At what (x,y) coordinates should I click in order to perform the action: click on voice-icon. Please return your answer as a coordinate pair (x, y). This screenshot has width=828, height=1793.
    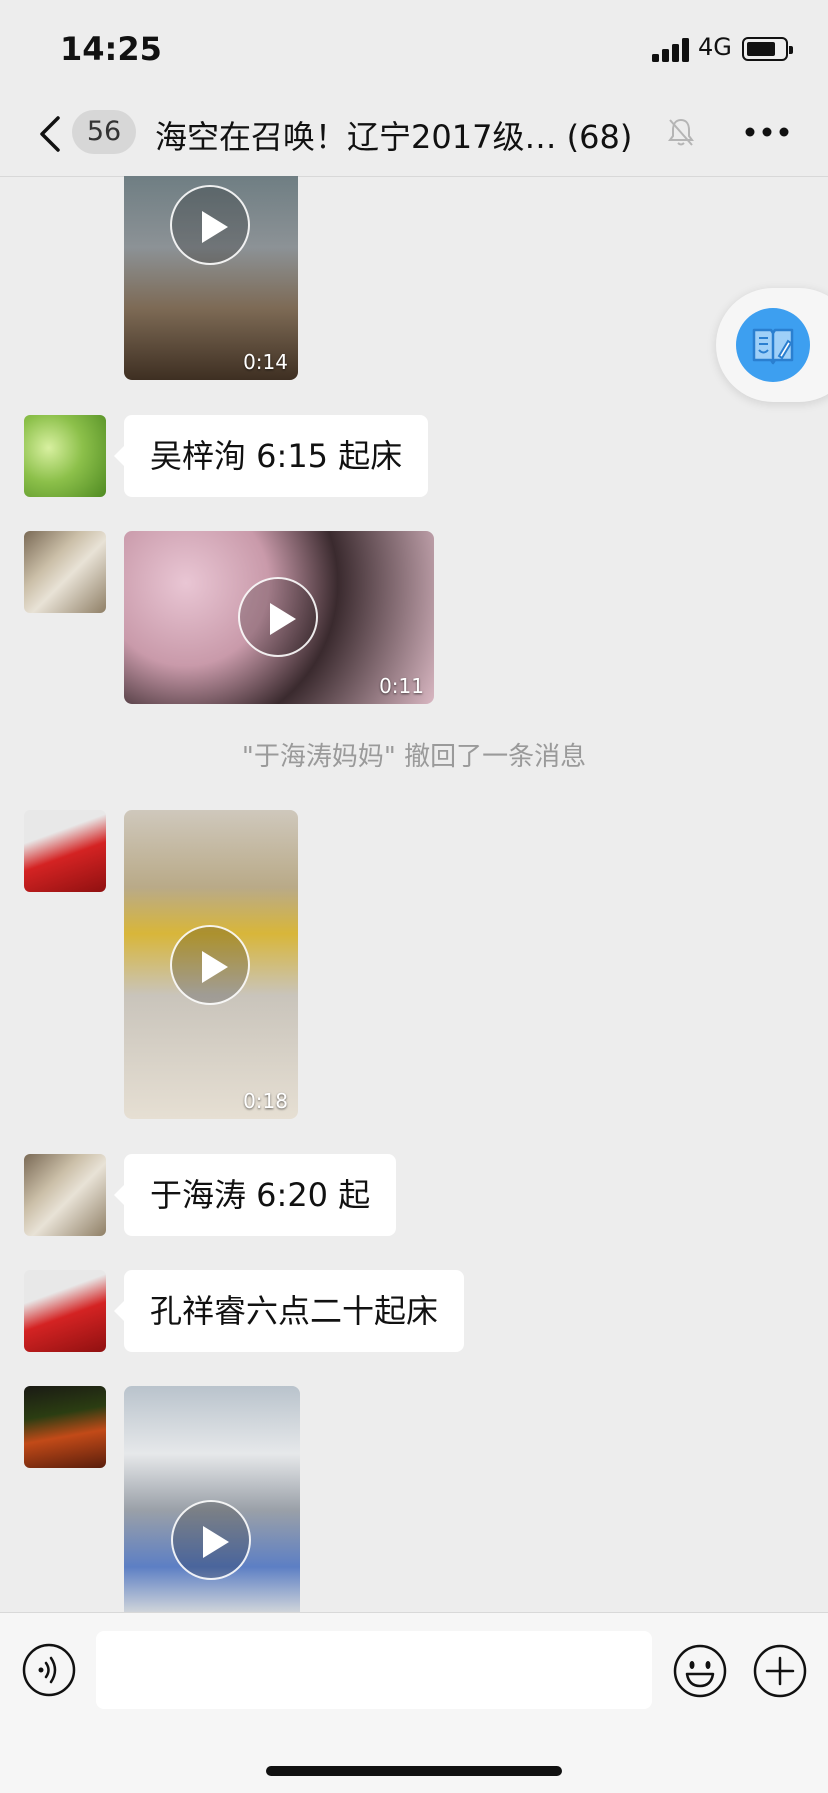
    Looking at the image, I should click on (49, 1670).